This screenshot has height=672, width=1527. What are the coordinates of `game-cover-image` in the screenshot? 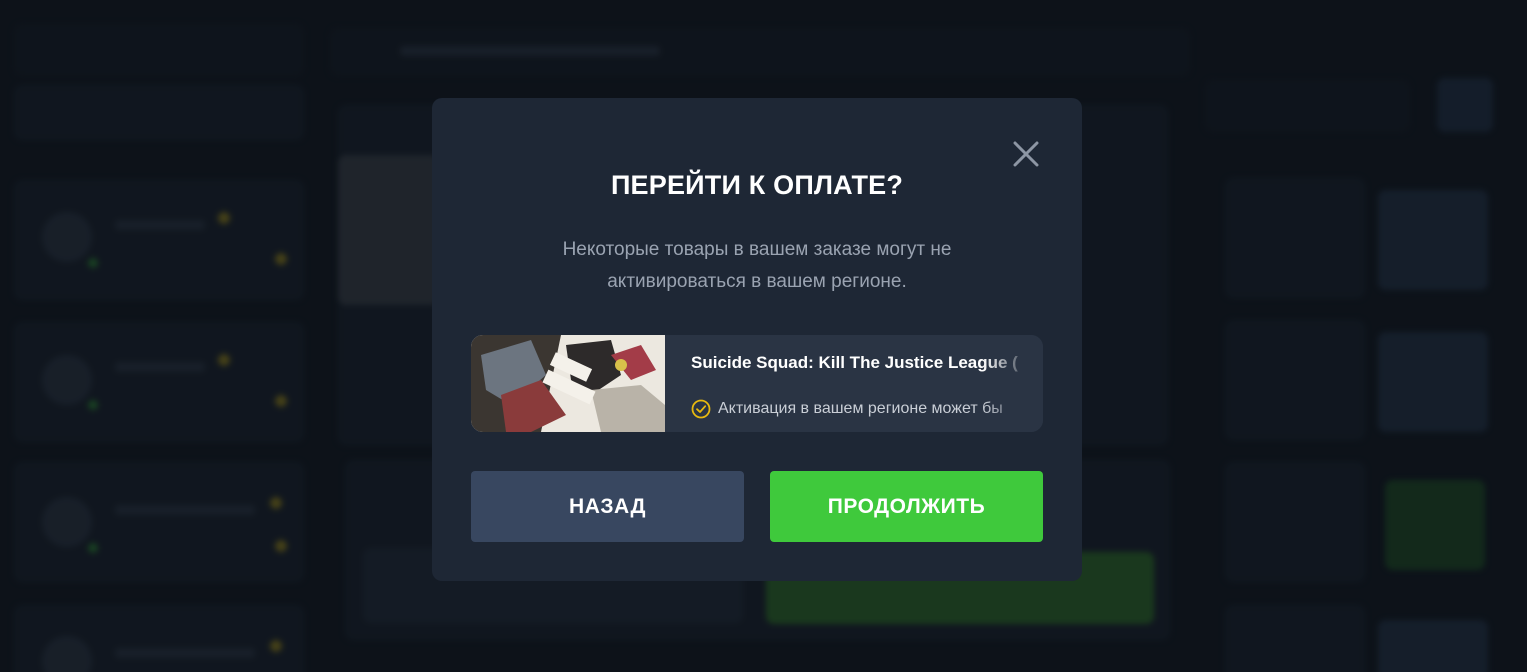 It's located at (568, 383).